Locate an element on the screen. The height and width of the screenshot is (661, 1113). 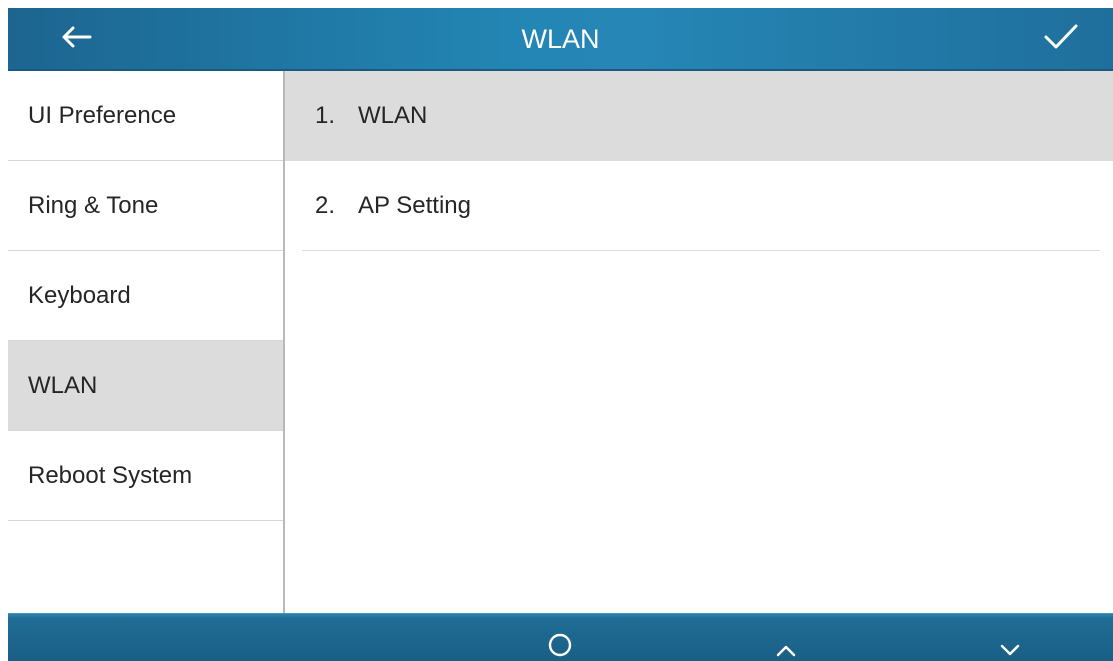
page-title: WLAN is located at coordinates (560, 39).